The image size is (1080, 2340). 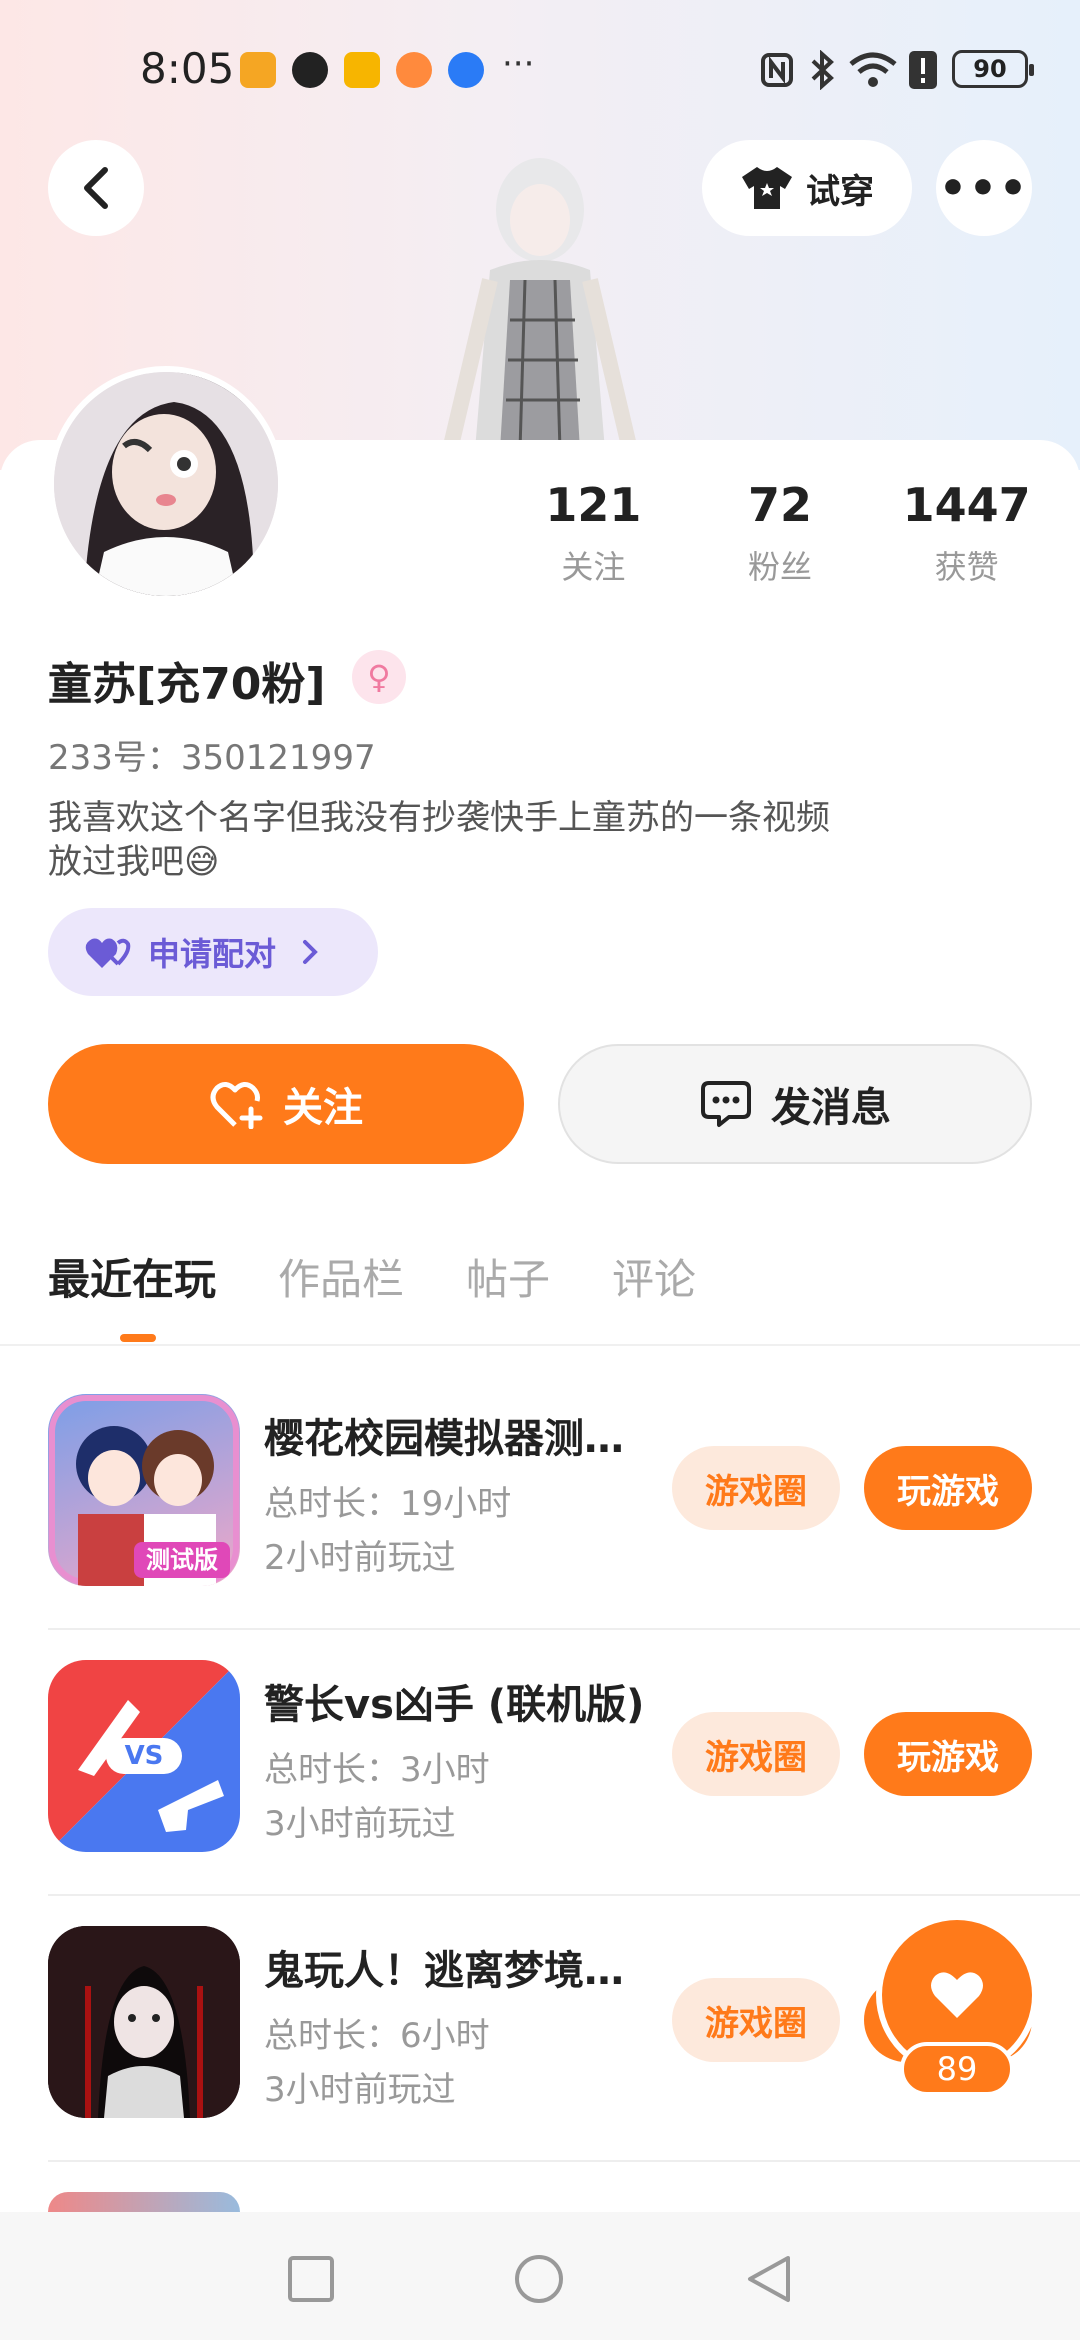 What do you see at coordinates (769, 2279) in the screenshot?
I see `back-nav-icon` at bounding box center [769, 2279].